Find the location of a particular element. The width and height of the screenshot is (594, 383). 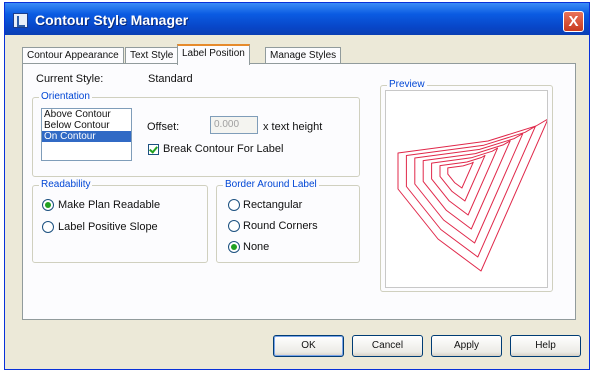

rectangular-label: Rectangular is located at coordinates (273, 205).